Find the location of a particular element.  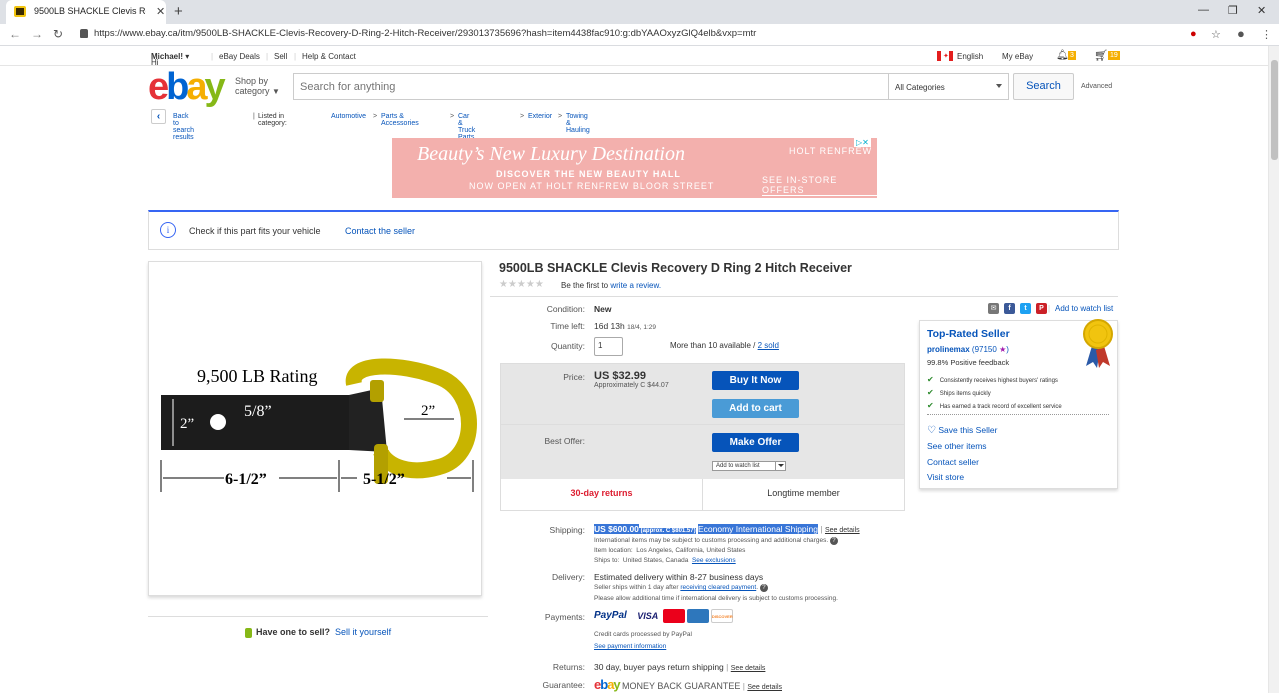

make-offer-button: Make Offer is located at coordinates (755, 442).